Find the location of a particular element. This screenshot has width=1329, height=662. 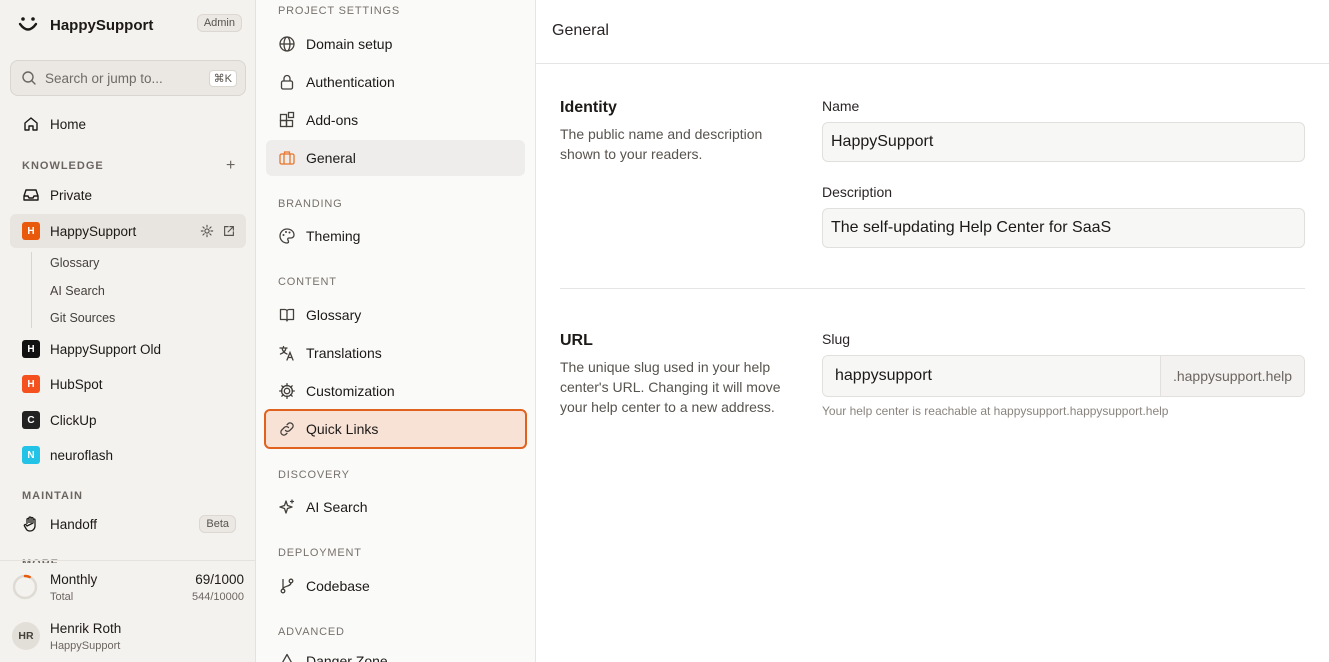

usage-progress-ring is located at coordinates (25, 587).